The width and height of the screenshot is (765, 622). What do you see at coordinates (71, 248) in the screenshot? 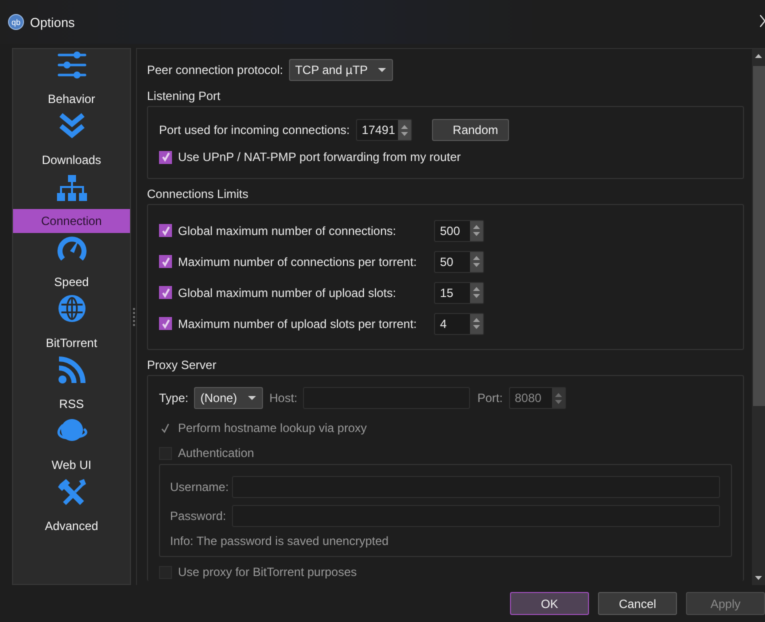
I see `speedometer-icon` at bounding box center [71, 248].